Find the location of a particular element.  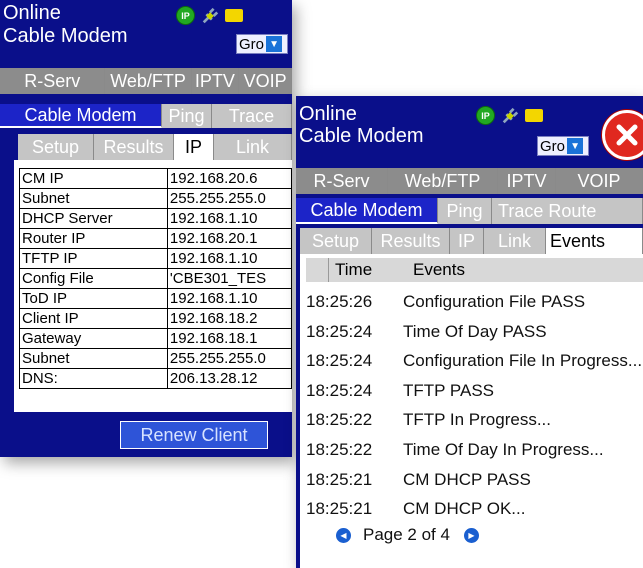

status-online: Online is located at coordinates (328, 114).